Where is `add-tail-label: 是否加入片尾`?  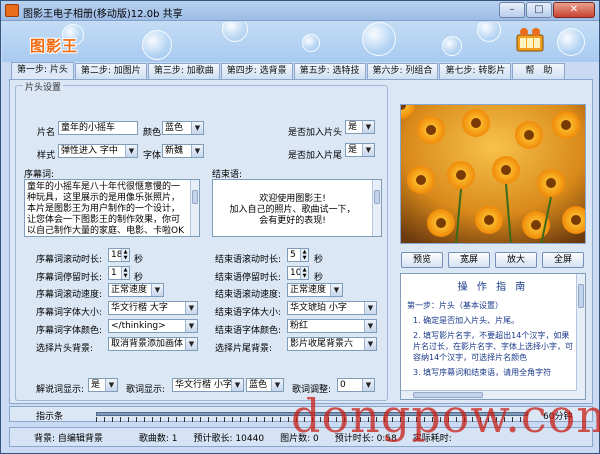 add-tail-label: 是否加入片尾 is located at coordinates (315, 156).